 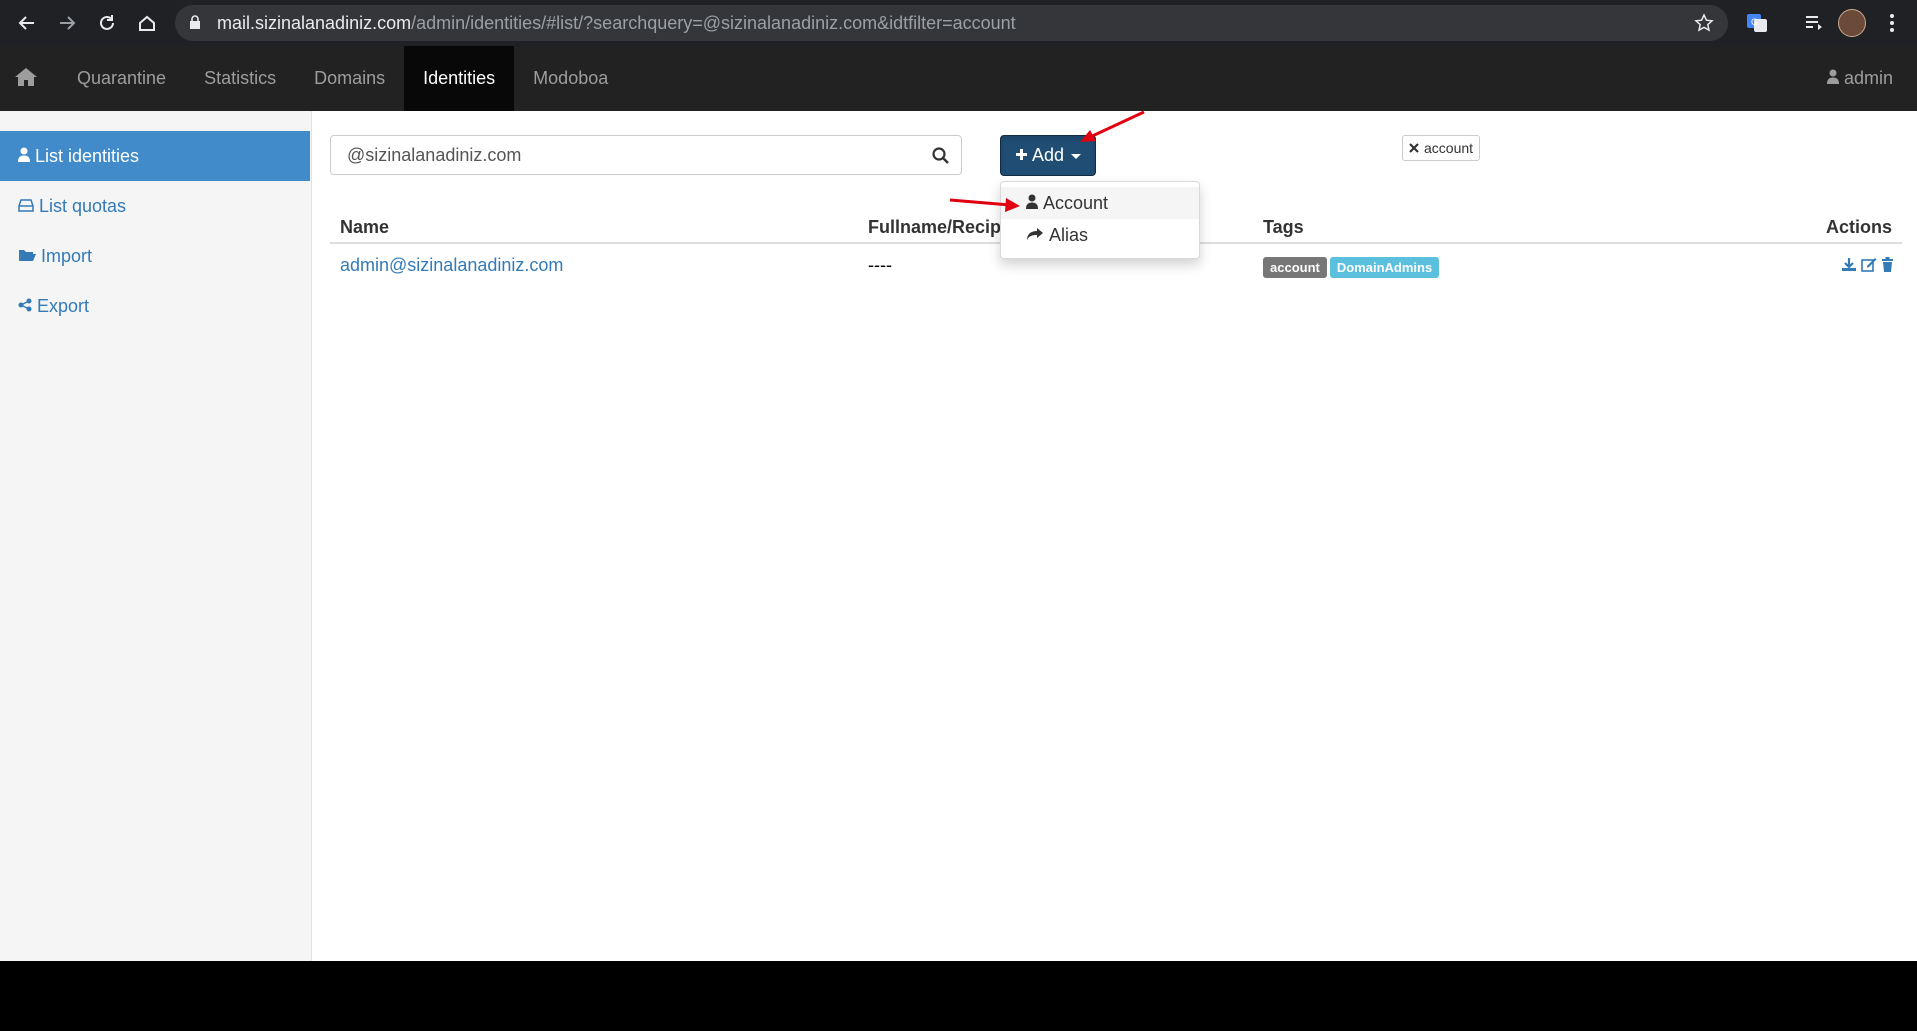 What do you see at coordinates (1295, 267) in the screenshot?
I see `tag-account: account` at bounding box center [1295, 267].